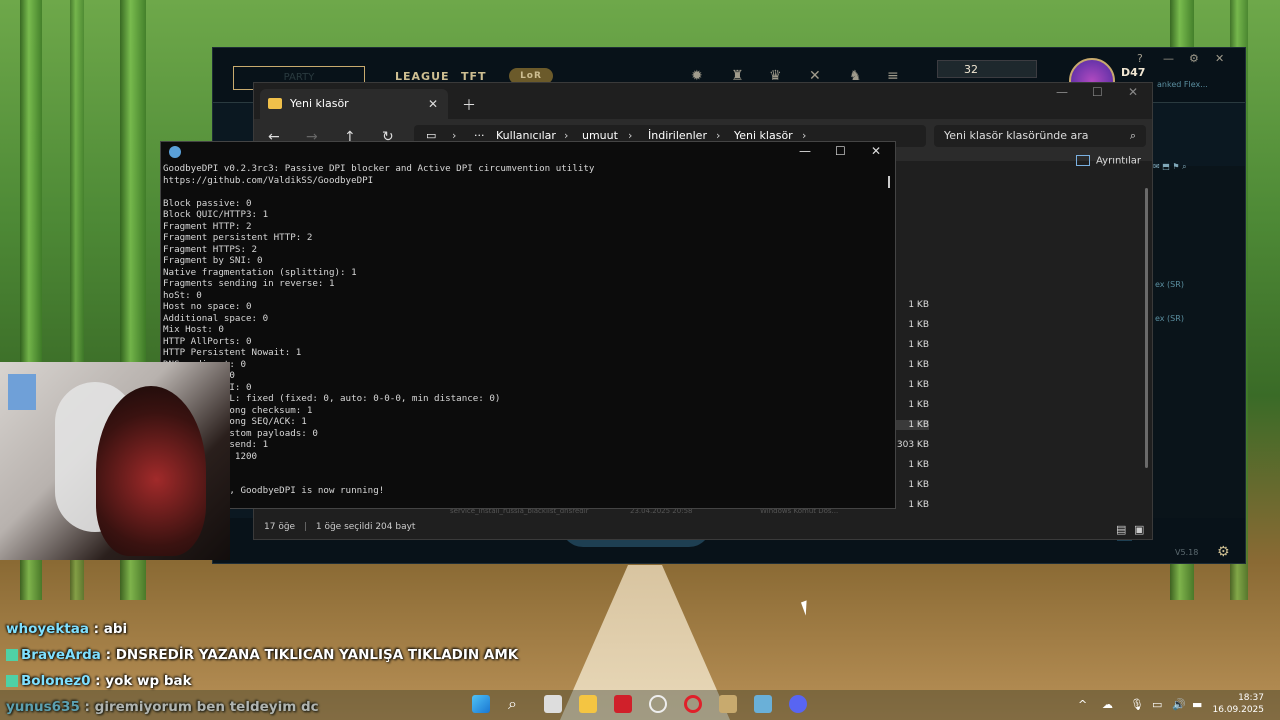 Image resolution: width=1280 pixels, height=720 pixels. Describe the element at coordinates (1107, 704) in the screenshot. I see `cloud-icon: ☁` at that location.